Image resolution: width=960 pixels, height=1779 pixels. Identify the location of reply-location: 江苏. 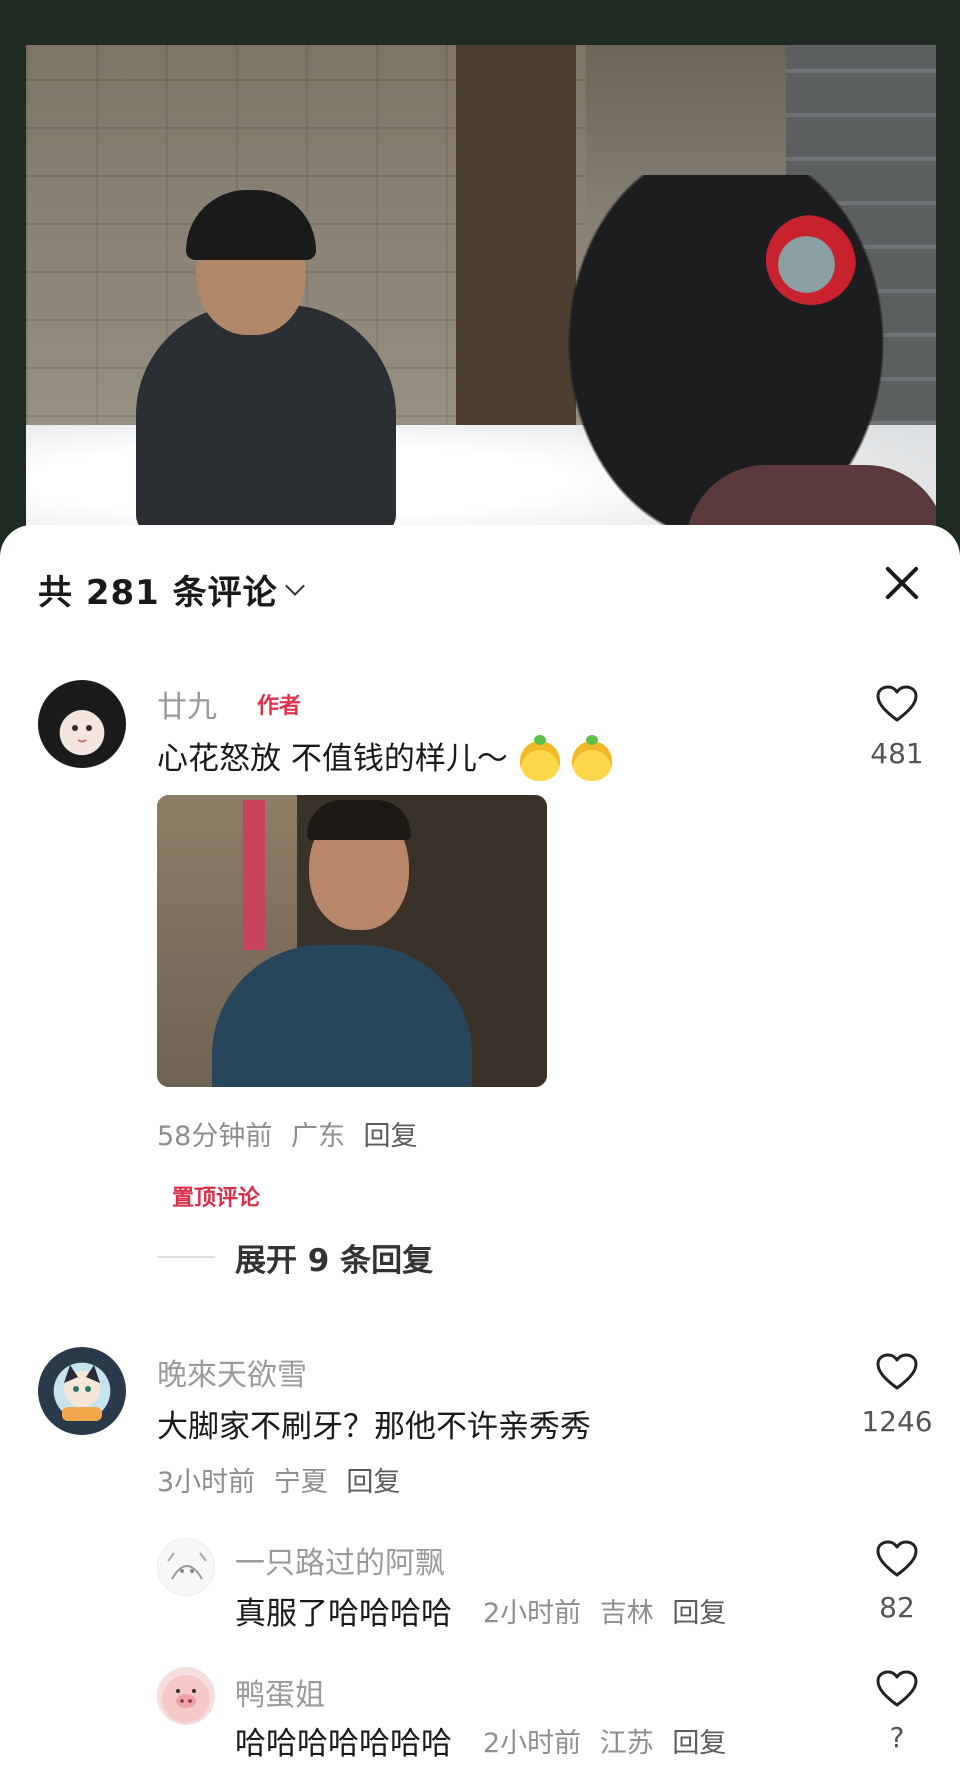
(626, 1743).